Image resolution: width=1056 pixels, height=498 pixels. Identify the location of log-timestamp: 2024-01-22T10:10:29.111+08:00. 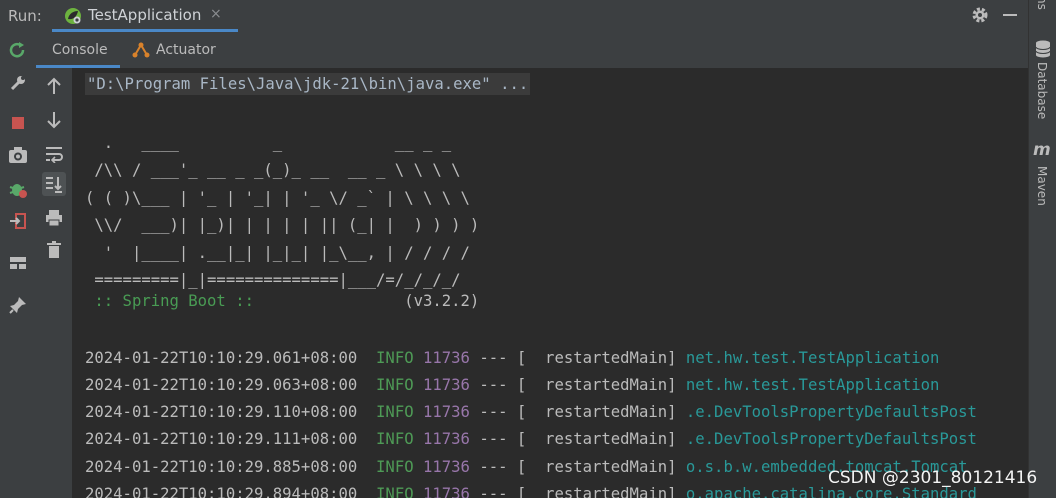
(221, 439).